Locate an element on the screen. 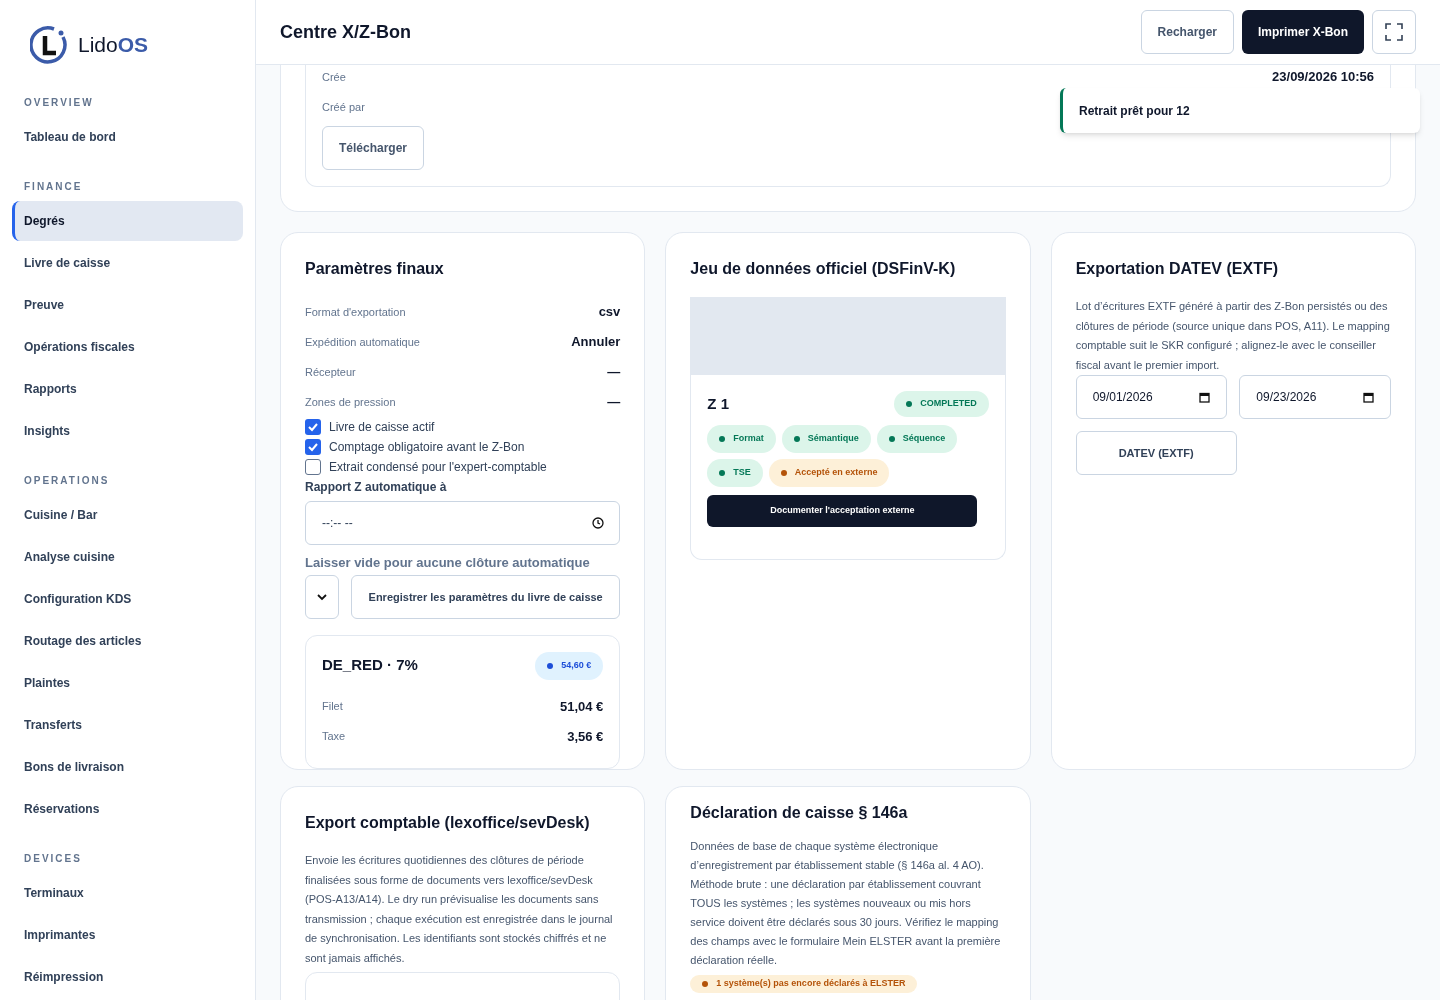 This screenshot has width=1440, height=1000. warning-badge: 1 système(s) pas encore déclarés à ELSTER is located at coordinates (804, 984).